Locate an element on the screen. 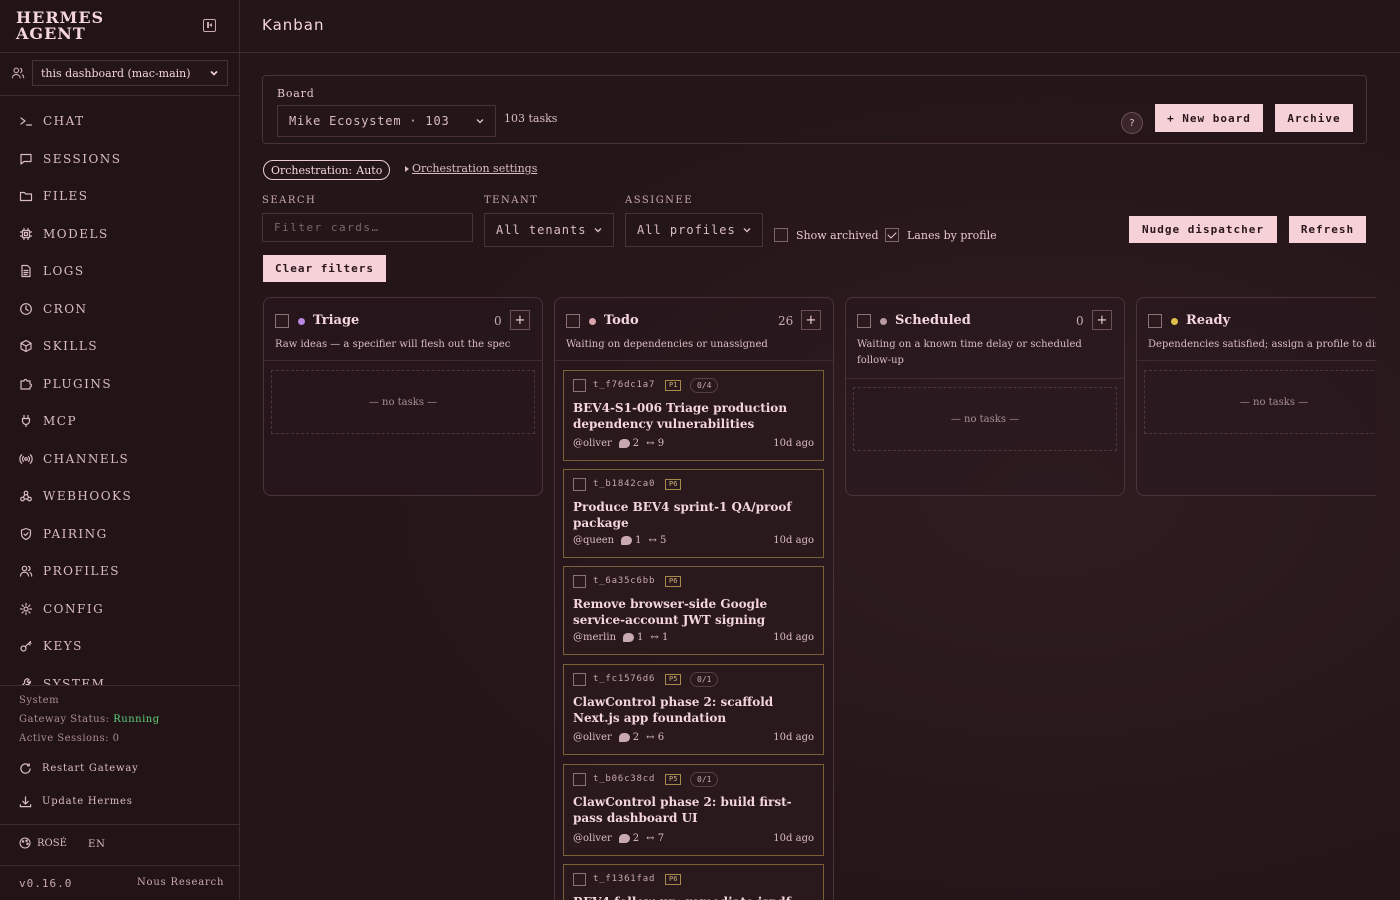 This screenshot has width=1400, height=900. profile-select: this dashboard (mac-main) is located at coordinates (130, 73).